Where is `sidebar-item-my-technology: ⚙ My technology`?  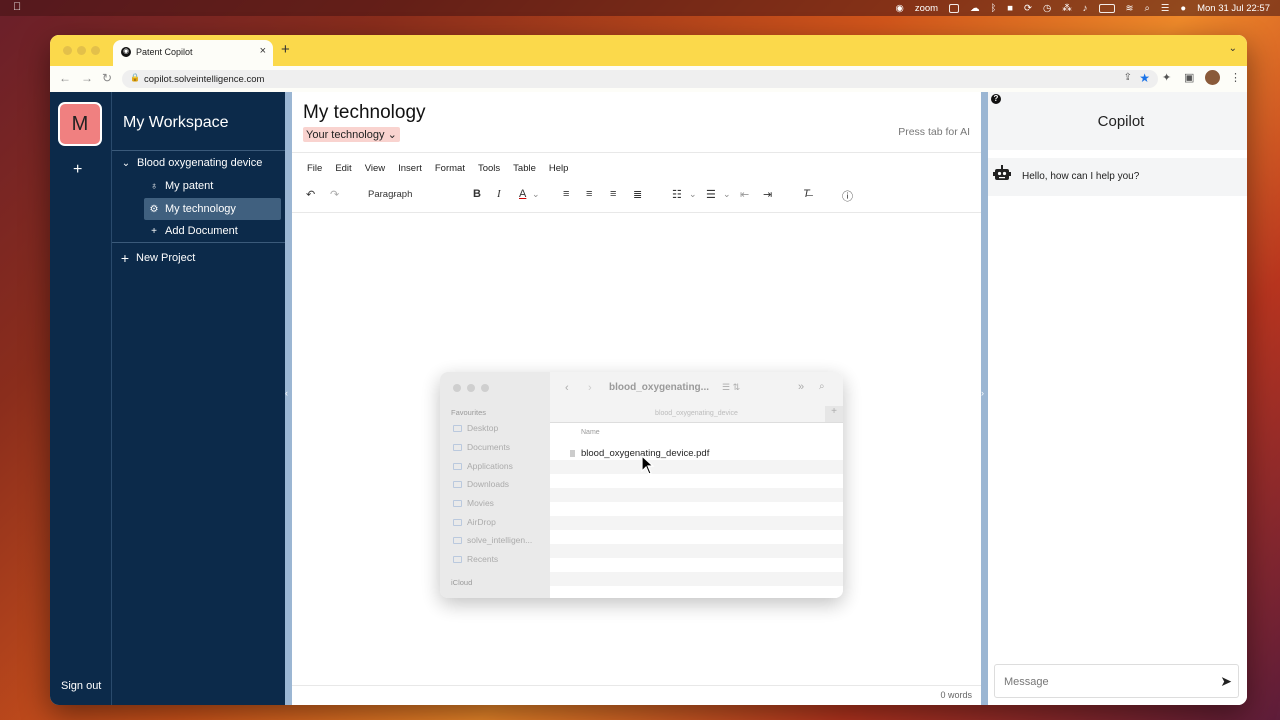 sidebar-item-my-technology: ⚙ My technology is located at coordinates (212, 209).